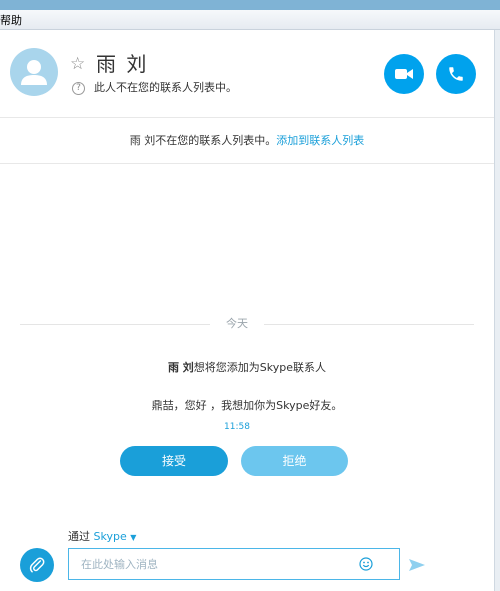 This screenshot has width=500, height=591. What do you see at coordinates (417, 565) in the screenshot?
I see `send-icon` at bounding box center [417, 565].